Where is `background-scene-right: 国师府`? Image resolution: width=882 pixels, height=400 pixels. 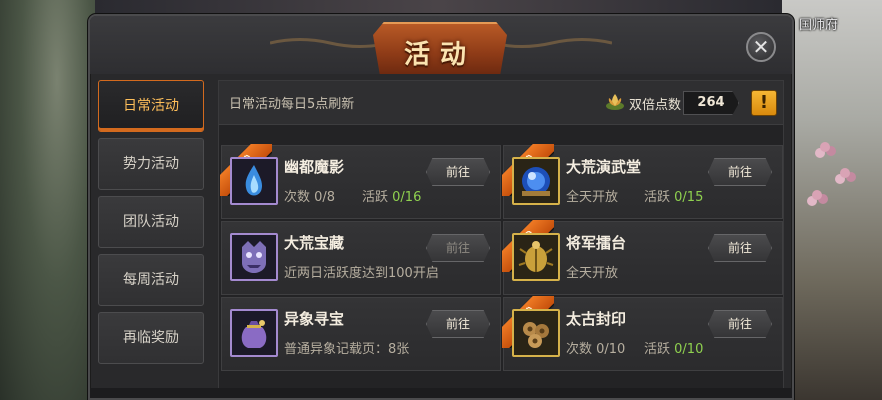 background-scene-right: 国师府 is located at coordinates (832, 200).